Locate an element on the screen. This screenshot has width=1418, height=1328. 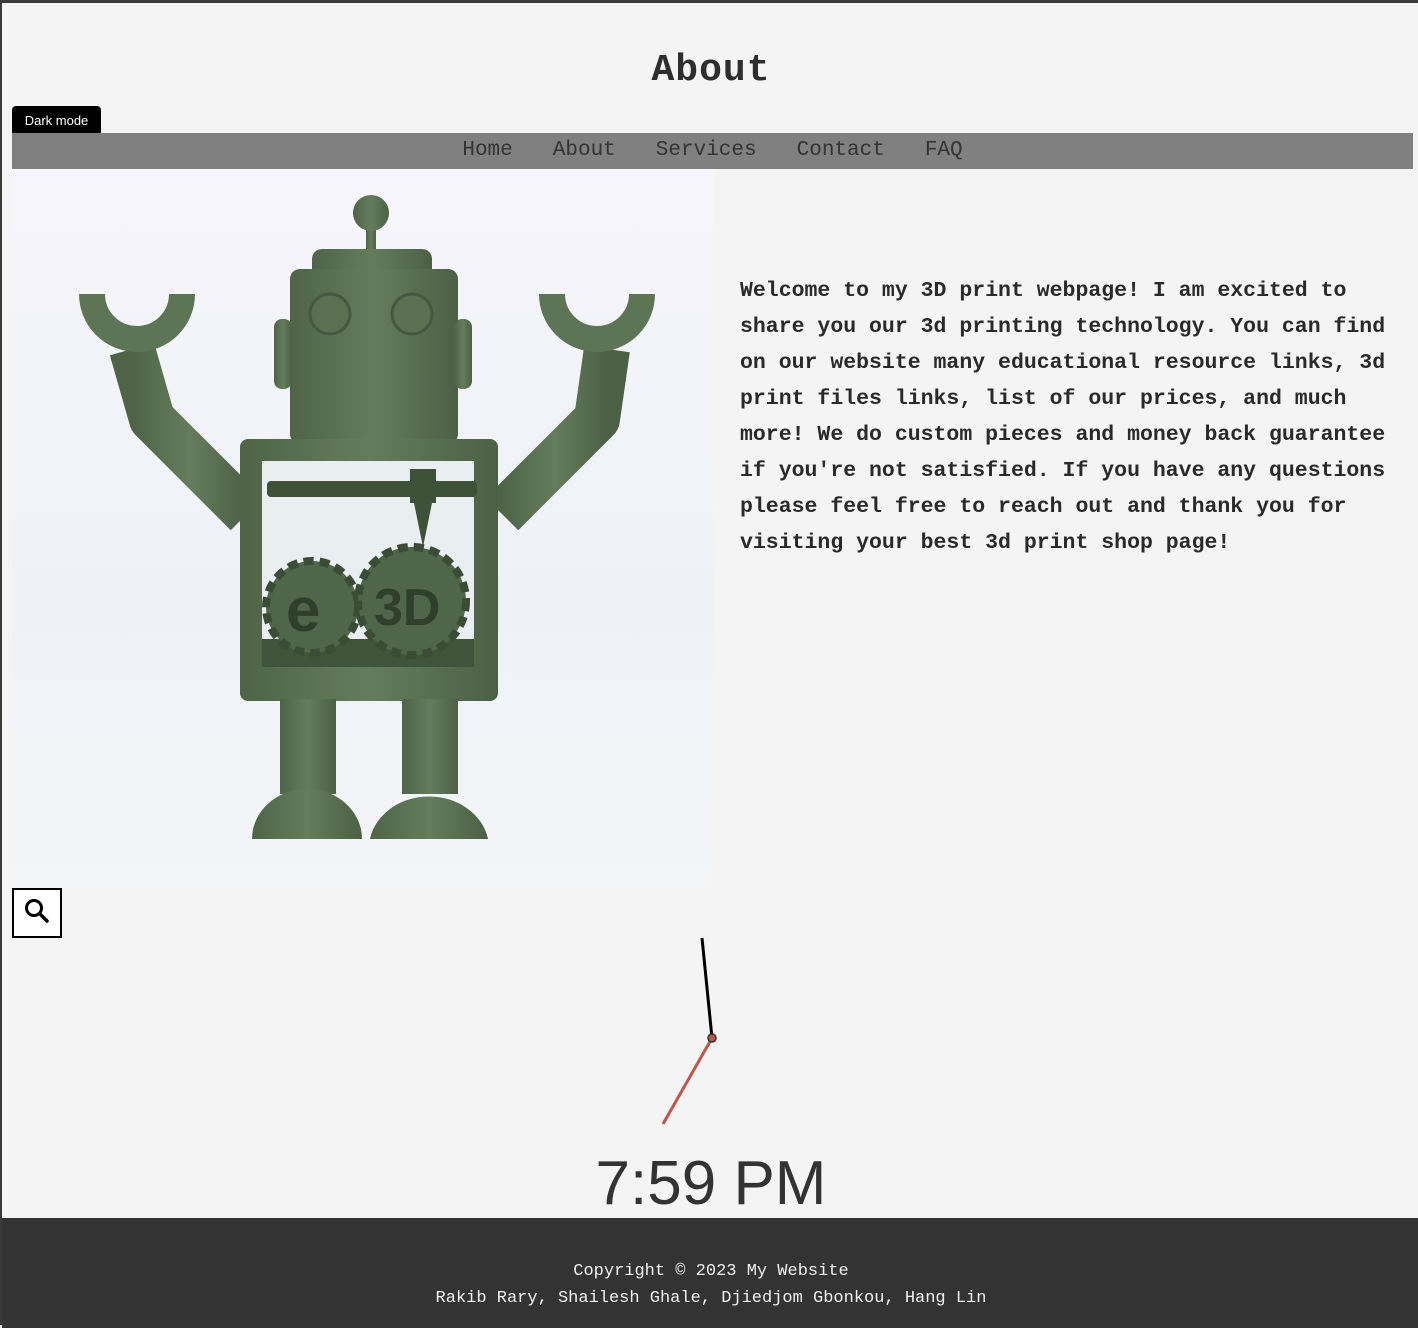
hour-hand is located at coordinates (687, 1081).